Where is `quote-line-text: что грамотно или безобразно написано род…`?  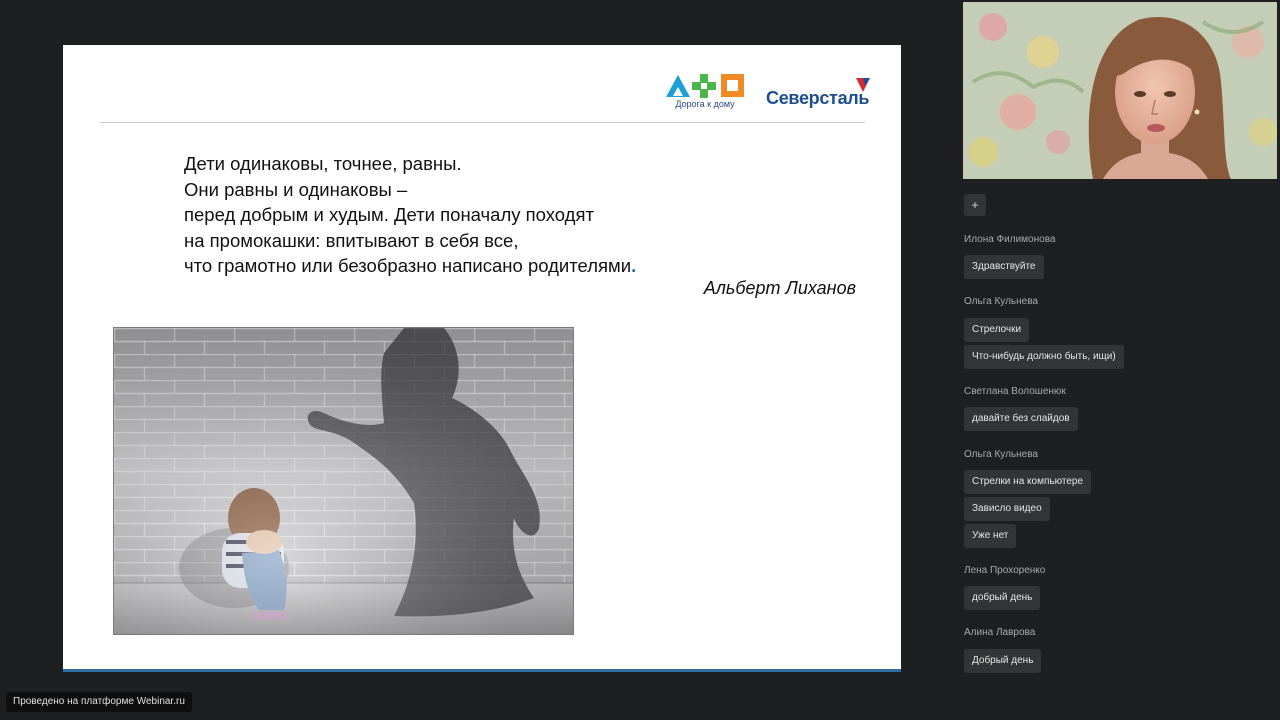
quote-line-text: что грамотно или безобразно написано род… is located at coordinates (408, 265).